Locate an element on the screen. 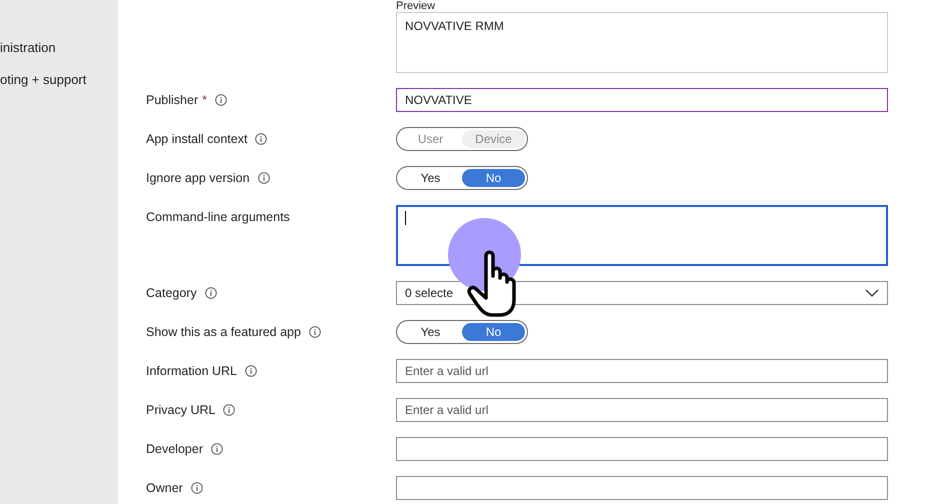  text-field: NOVVATIVE is located at coordinates (642, 100).